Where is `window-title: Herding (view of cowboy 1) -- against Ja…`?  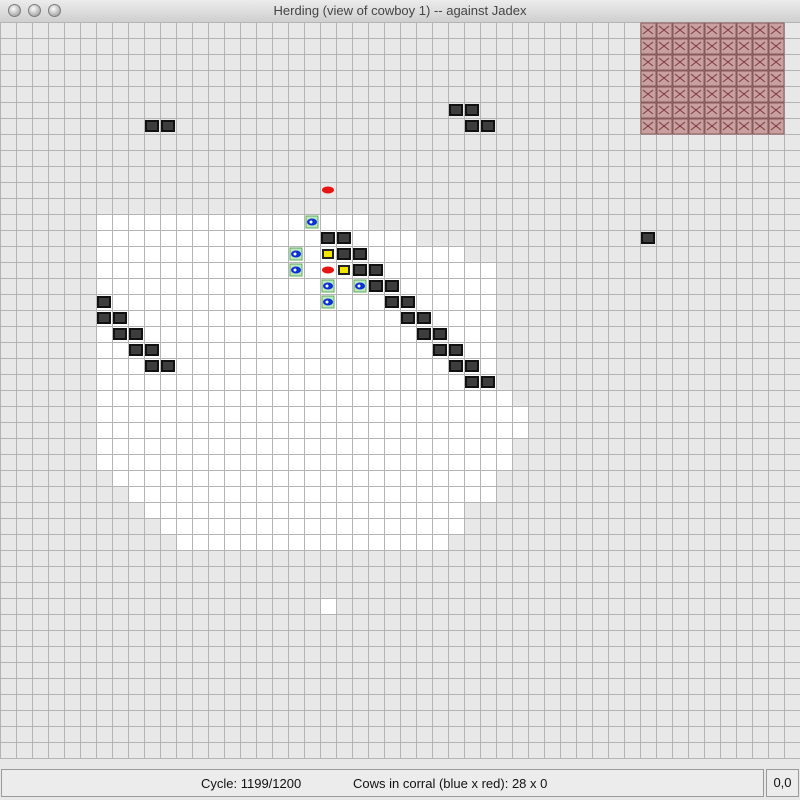 window-title: Herding (view of cowboy 1) -- against Ja… is located at coordinates (400, 10).